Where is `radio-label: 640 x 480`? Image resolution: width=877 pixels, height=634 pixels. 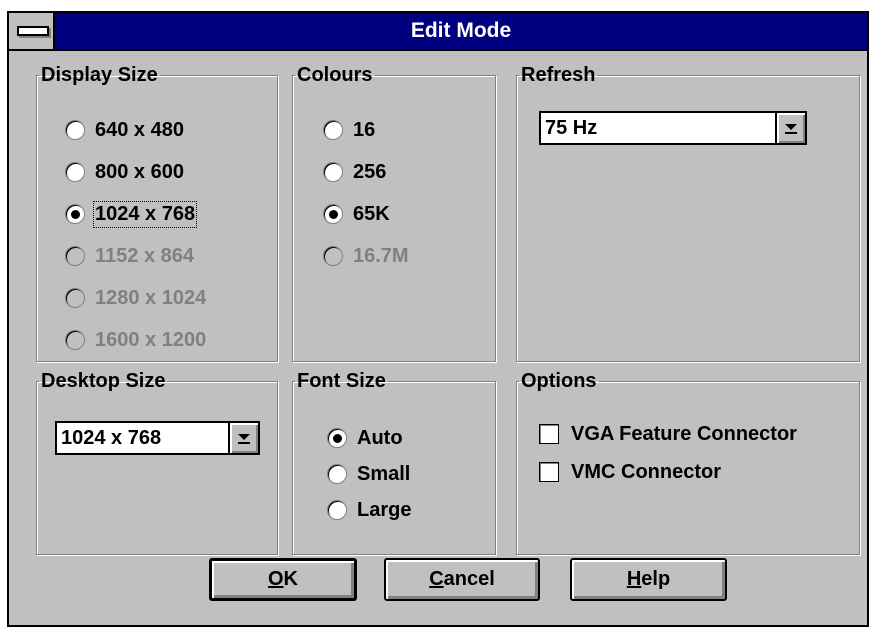
radio-label: 640 x 480 is located at coordinates (139, 129).